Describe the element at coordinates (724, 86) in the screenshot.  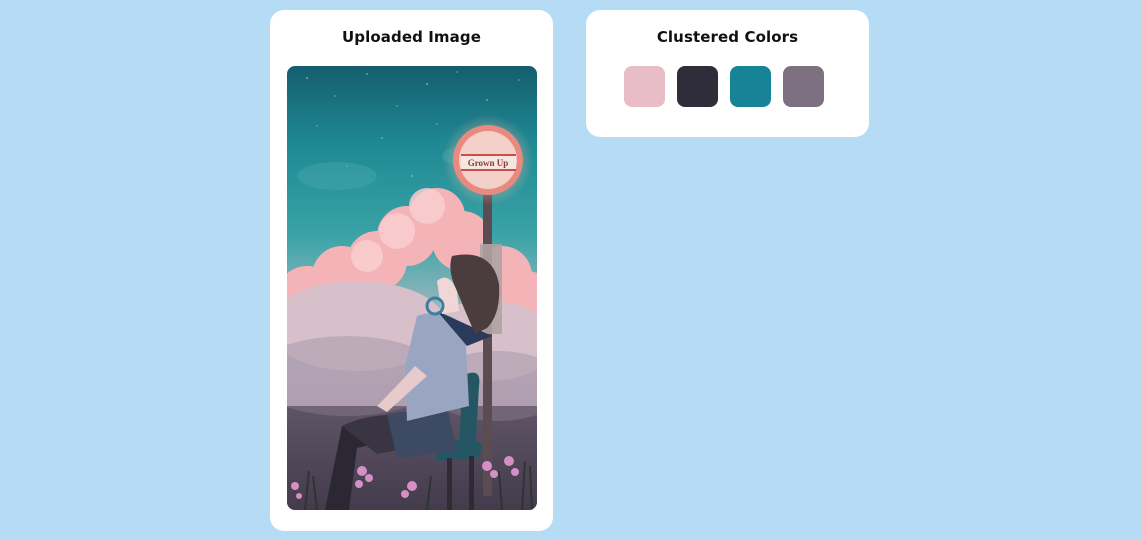
I see `color-swatch-row` at that location.